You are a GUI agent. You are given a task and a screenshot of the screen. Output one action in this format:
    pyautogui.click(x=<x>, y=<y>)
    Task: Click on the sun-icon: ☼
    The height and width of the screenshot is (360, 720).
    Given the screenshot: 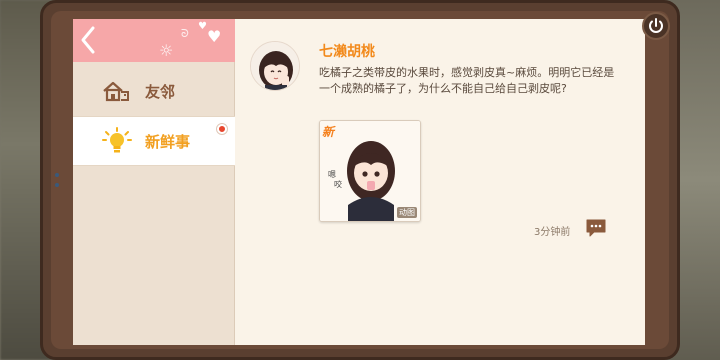 What is the action you would take?
    pyautogui.click(x=166, y=50)
    